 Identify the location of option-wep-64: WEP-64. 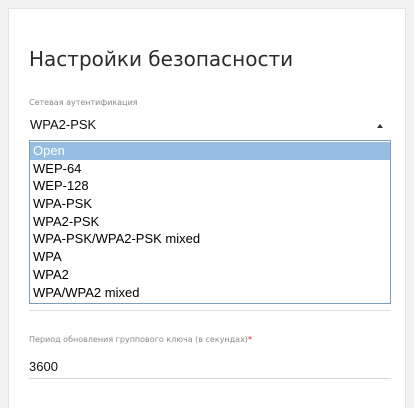
(210, 169).